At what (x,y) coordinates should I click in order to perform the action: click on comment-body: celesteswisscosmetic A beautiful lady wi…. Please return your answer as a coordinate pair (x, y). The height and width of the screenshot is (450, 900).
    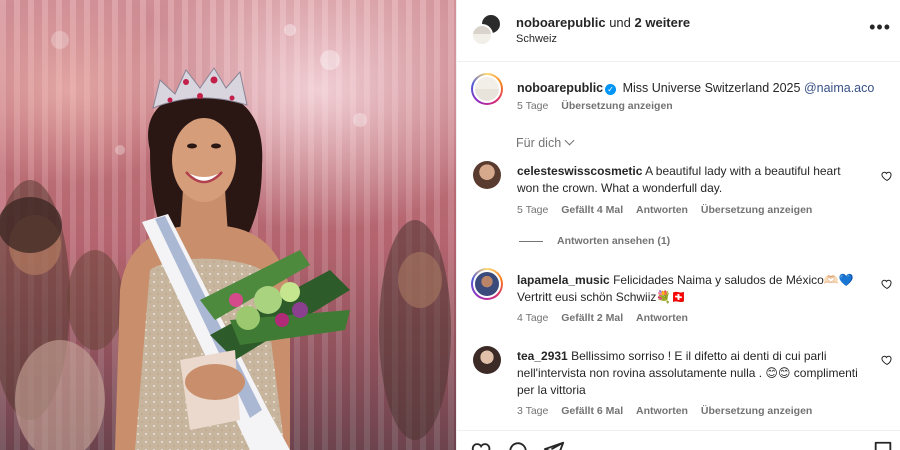
    Looking at the image, I should click on (689, 180).